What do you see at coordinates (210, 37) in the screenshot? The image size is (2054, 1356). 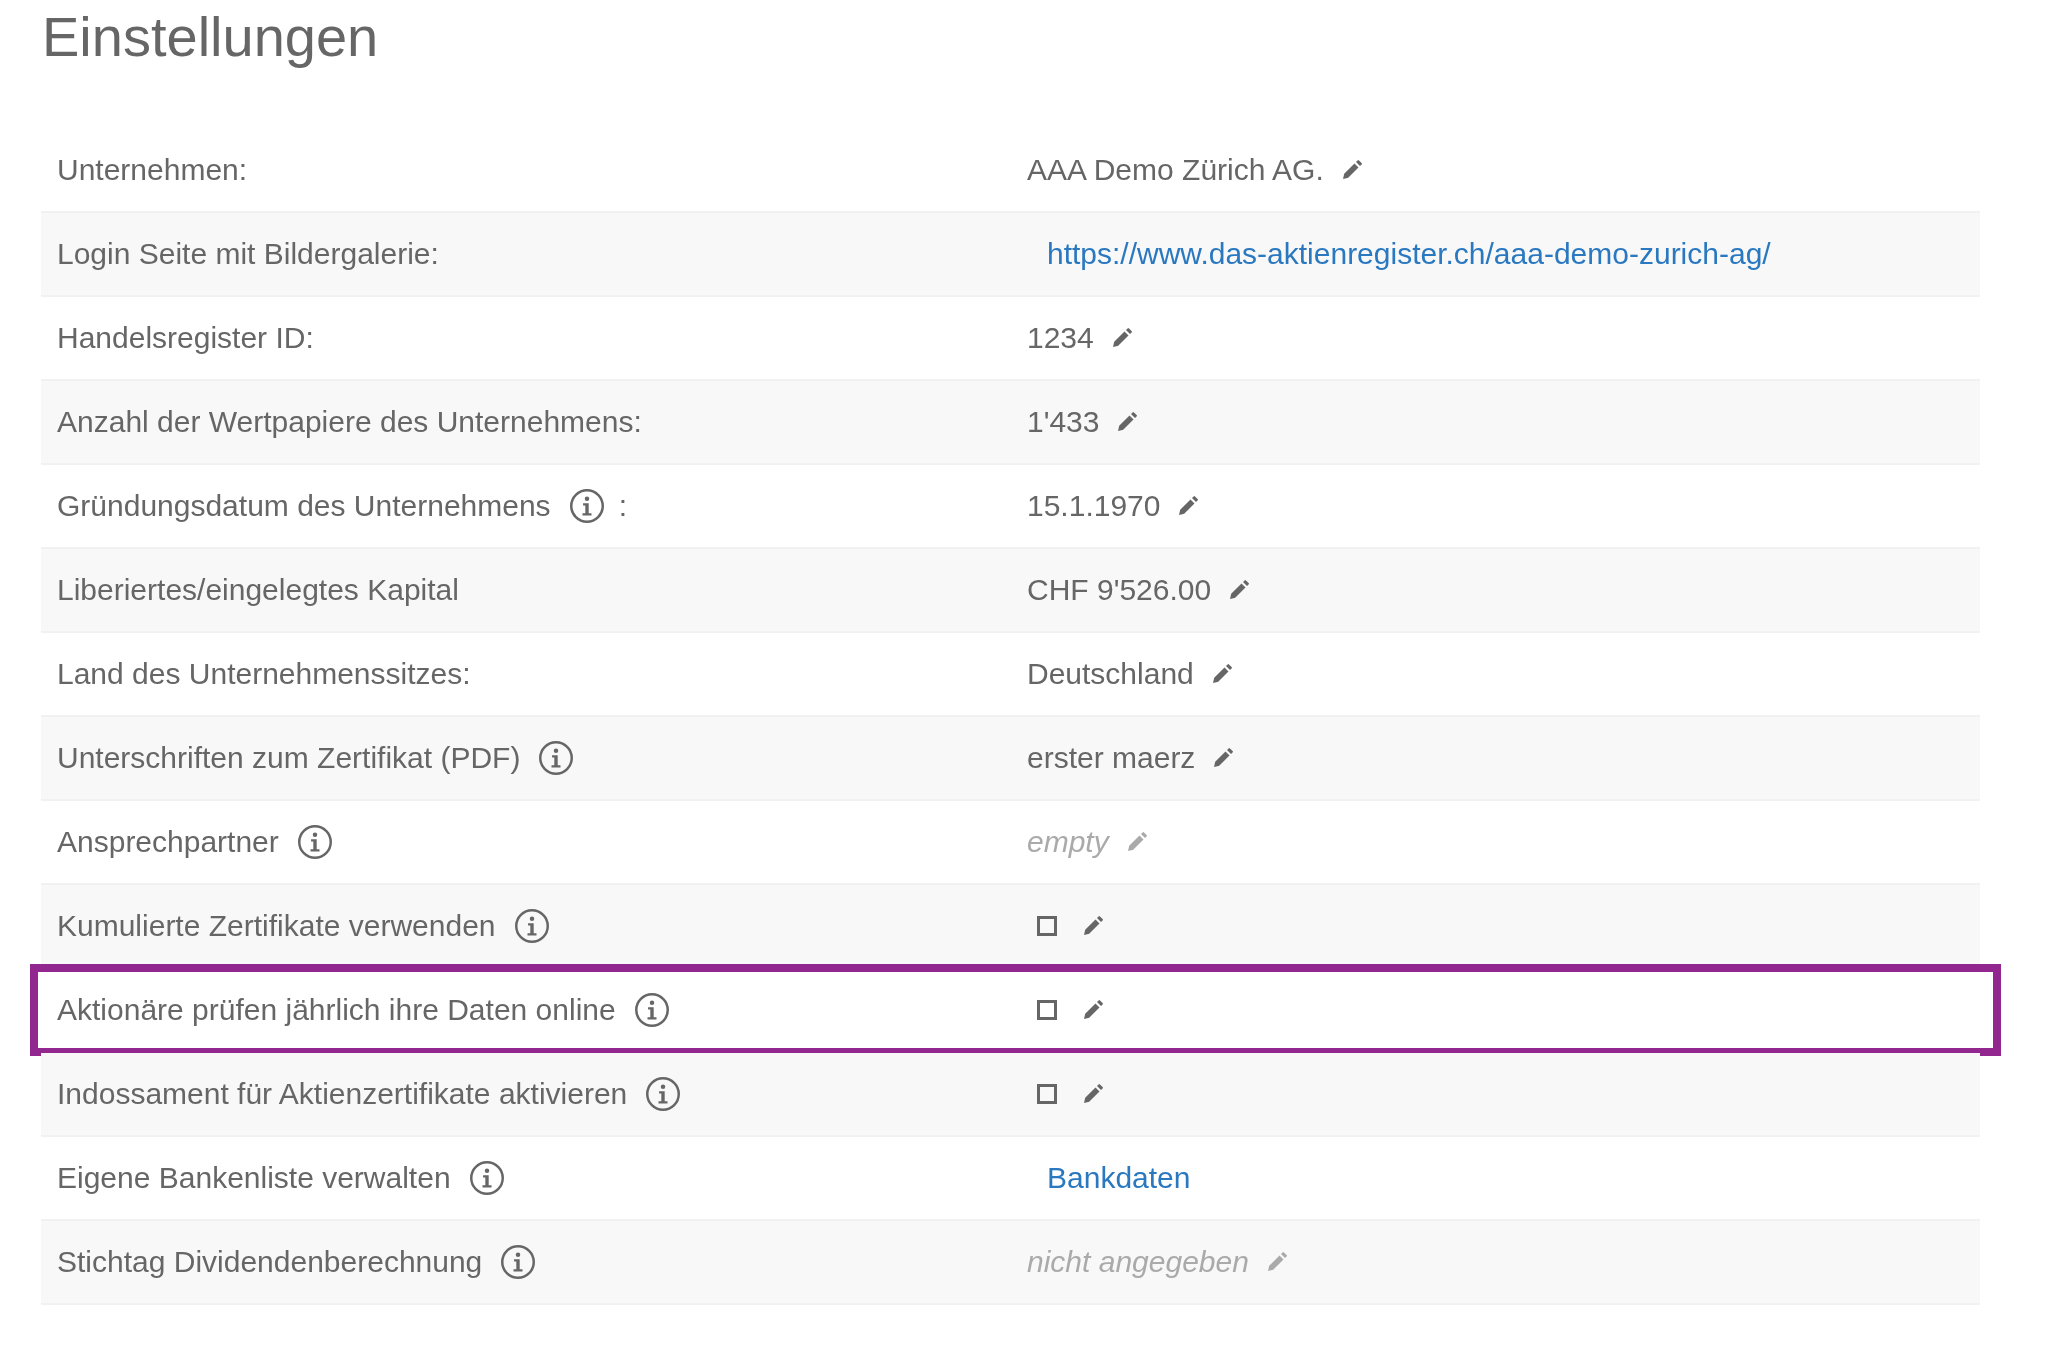 I see `page-title: Einstellungen` at bounding box center [210, 37].